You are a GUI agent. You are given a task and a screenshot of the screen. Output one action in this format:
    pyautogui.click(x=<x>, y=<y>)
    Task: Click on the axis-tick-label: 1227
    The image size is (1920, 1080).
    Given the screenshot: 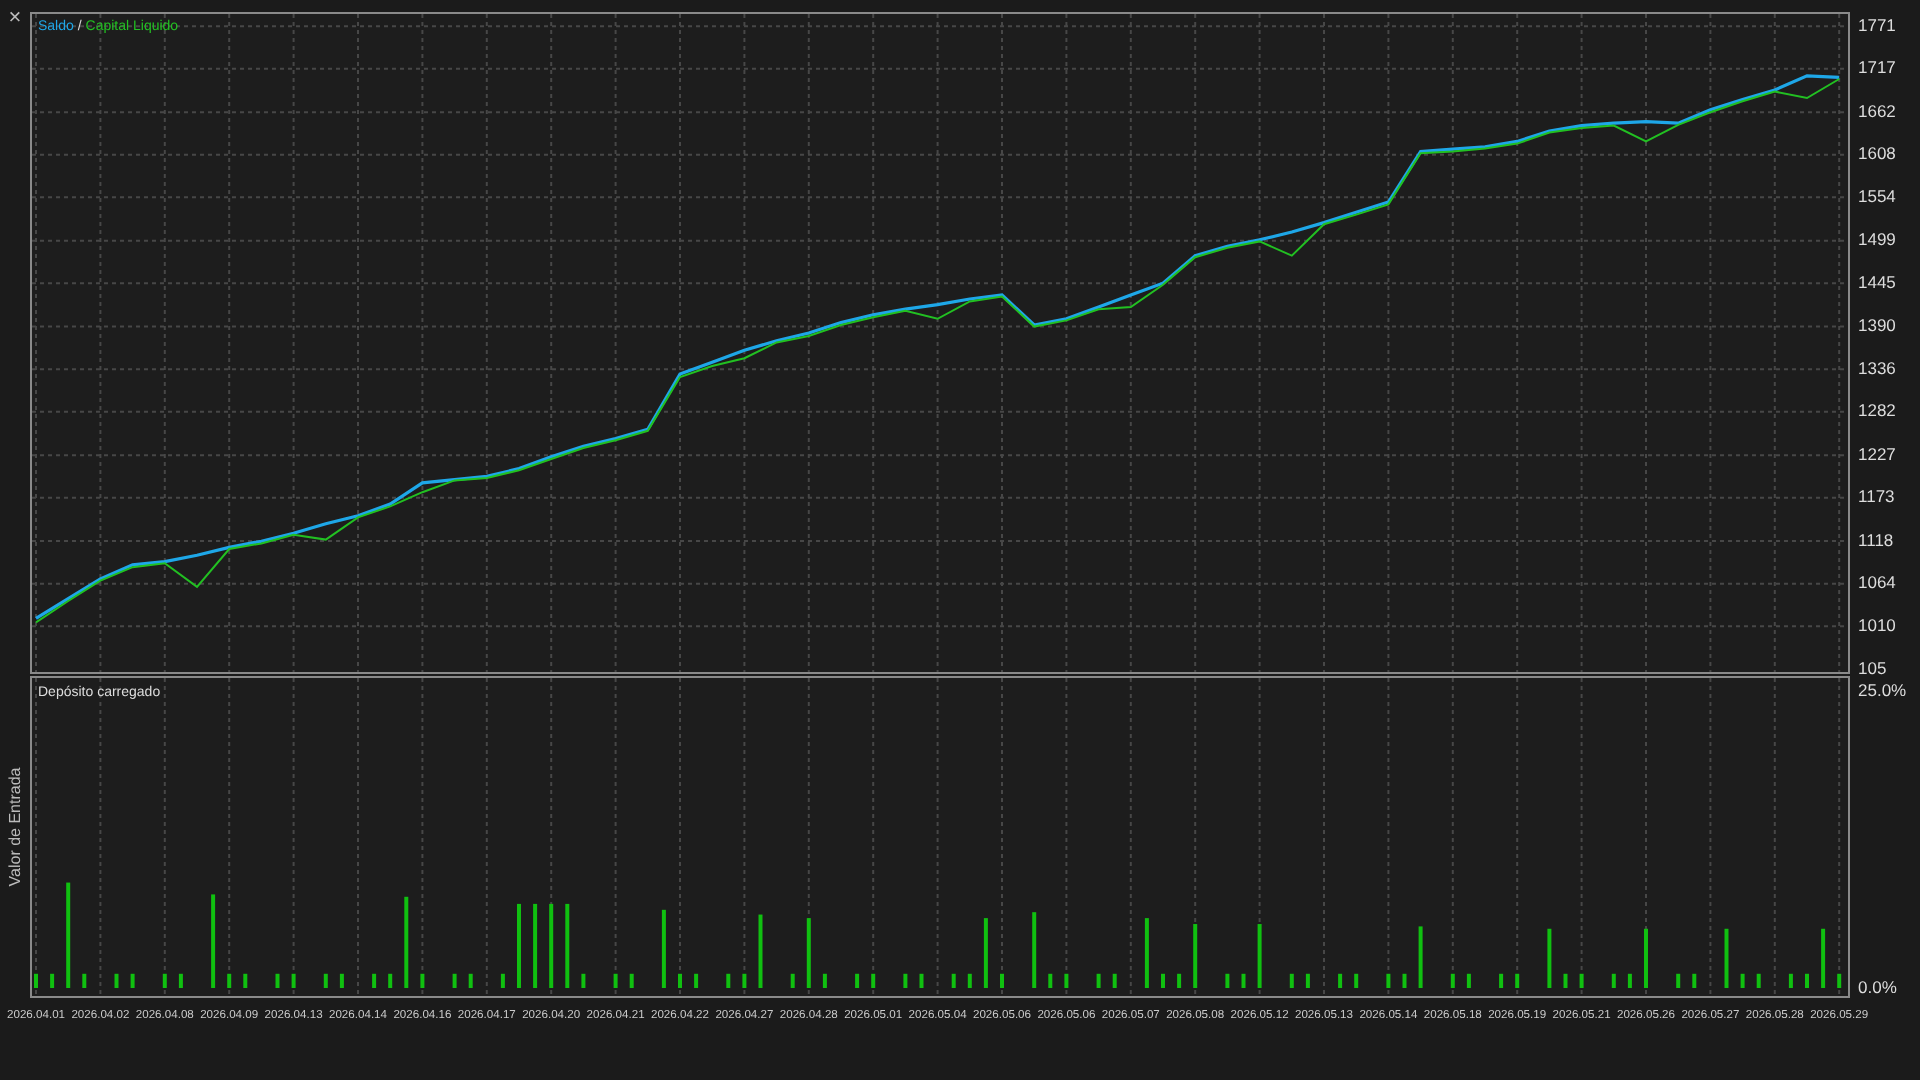 What is the action you would take?
    pyautogui.click(x=1877, y=453)
    